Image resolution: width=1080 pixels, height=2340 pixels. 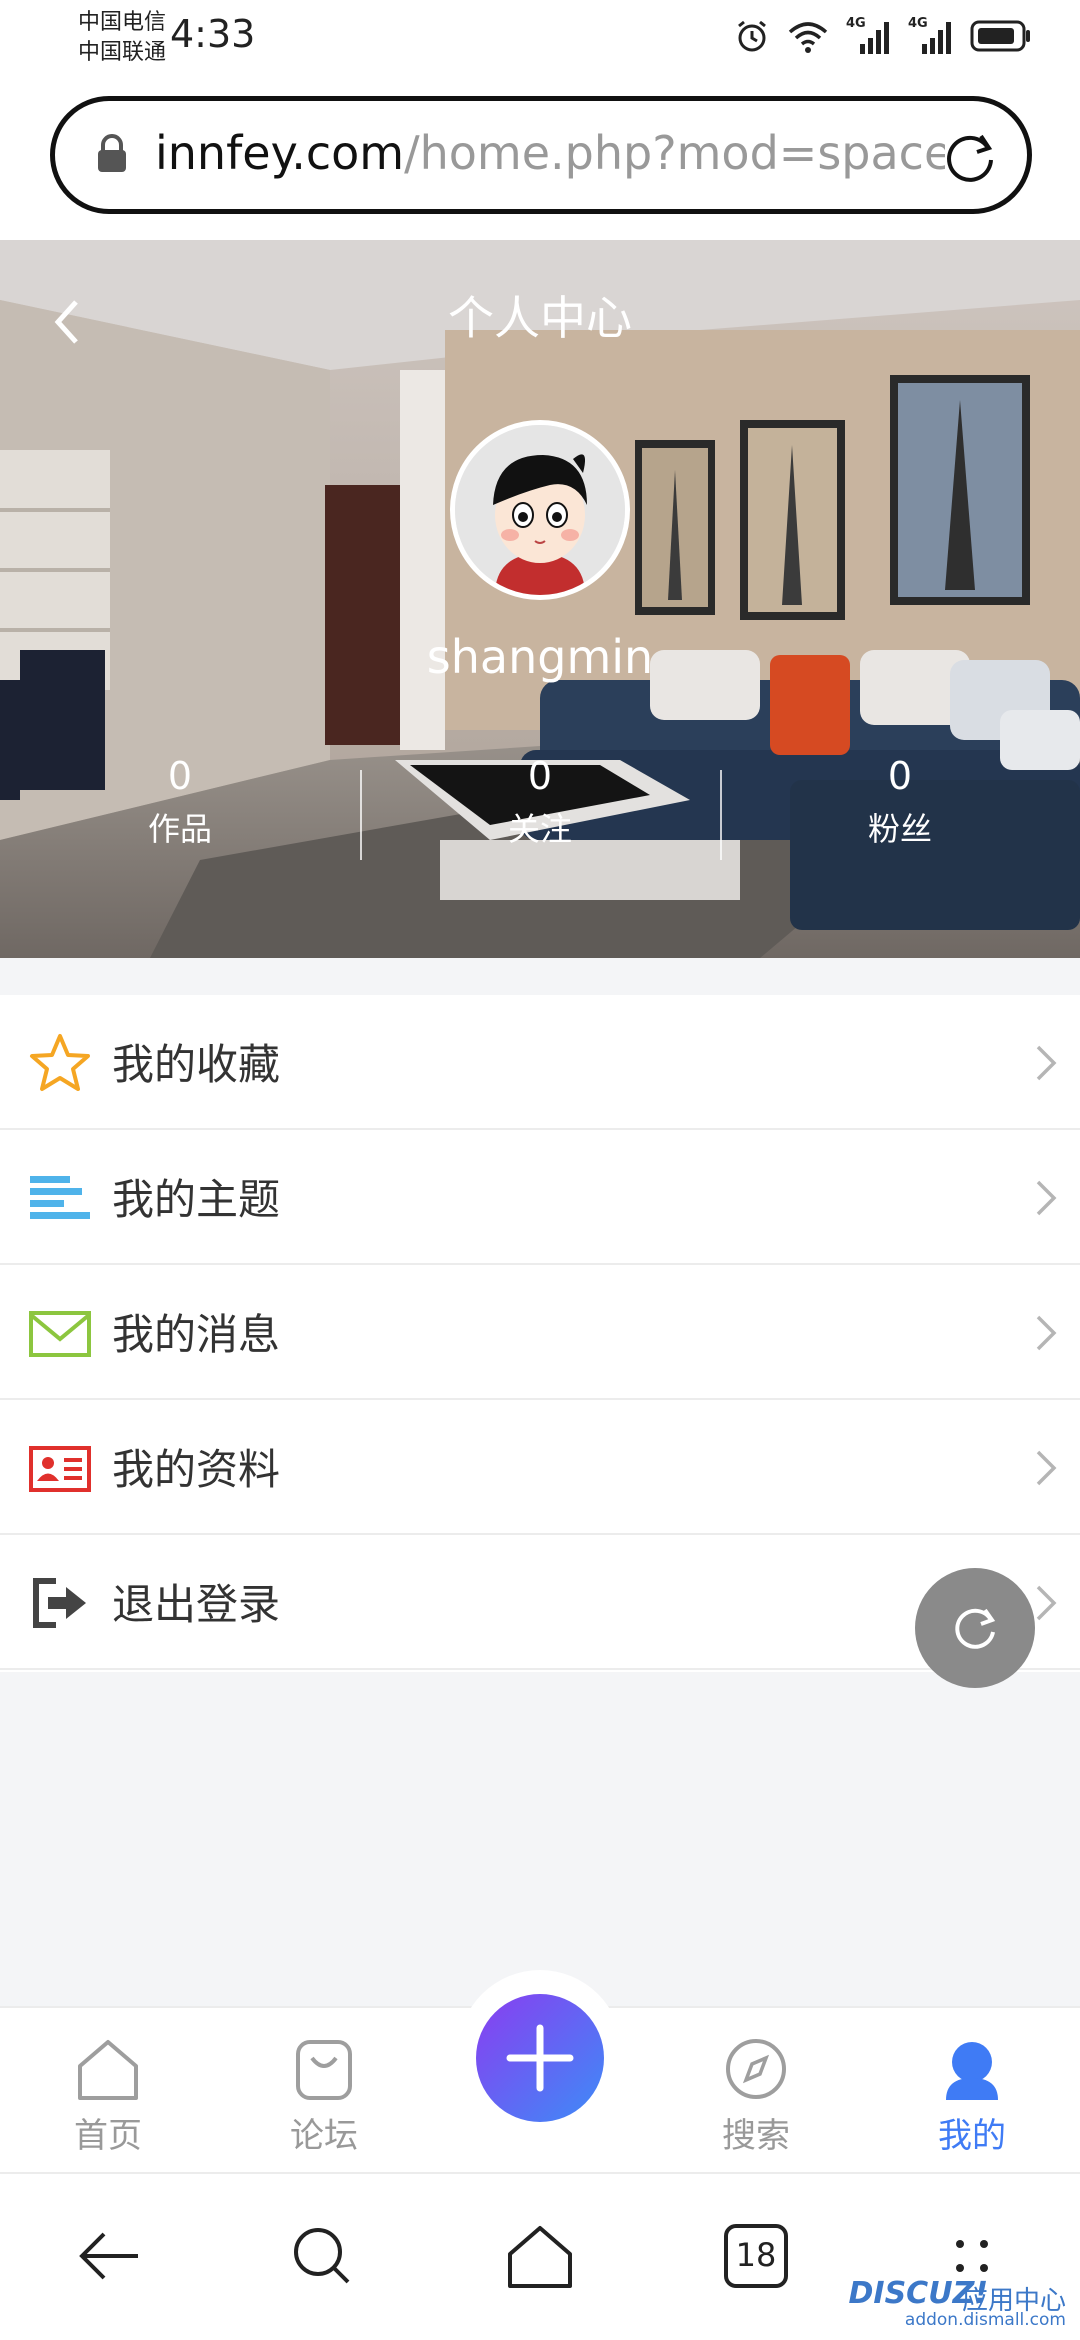 I want to click on empty-content-area, so click(x=540, y=1839).